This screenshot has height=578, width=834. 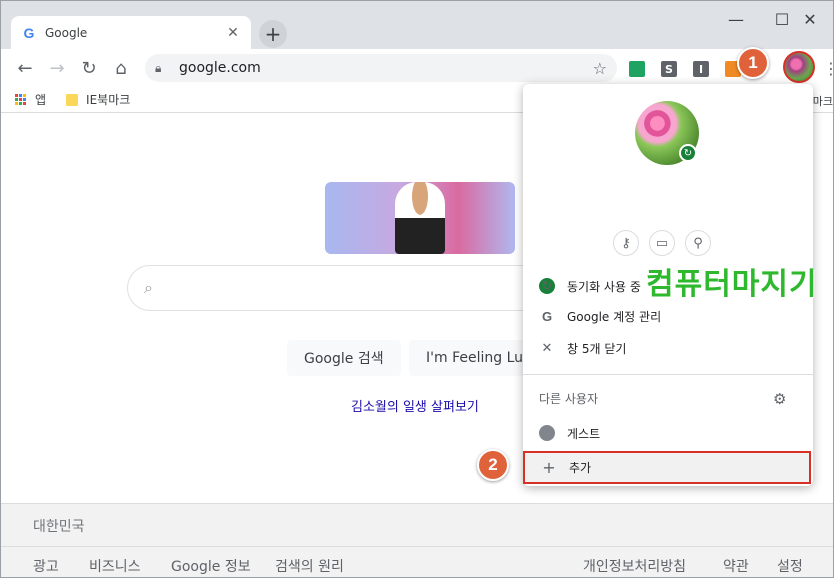 What do you see at coordinates (688, 153) in the screenshot?
I see `sync-badge-icon: ↻` at bounding box center [688, 153].